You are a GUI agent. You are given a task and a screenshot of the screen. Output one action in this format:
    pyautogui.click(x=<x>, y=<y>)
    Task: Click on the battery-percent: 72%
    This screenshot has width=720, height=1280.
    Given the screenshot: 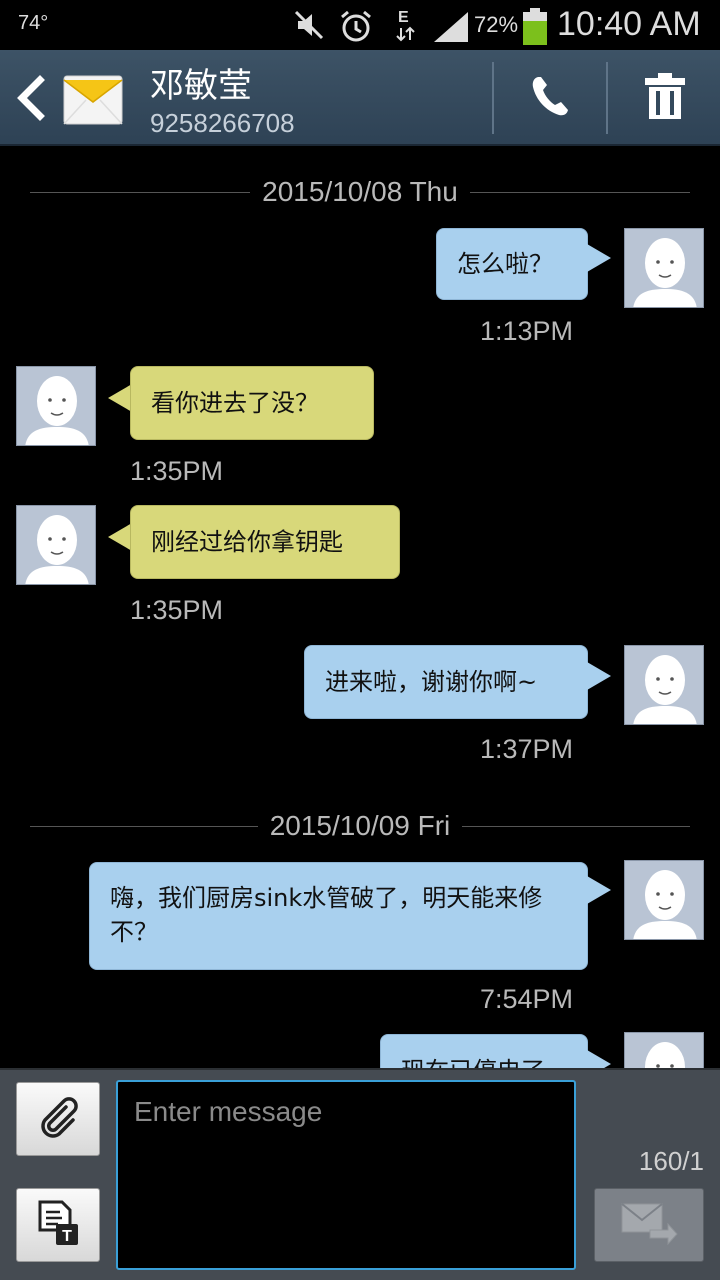 What is the action you would take?
    pyautogui.click(x=496, y=24)
    